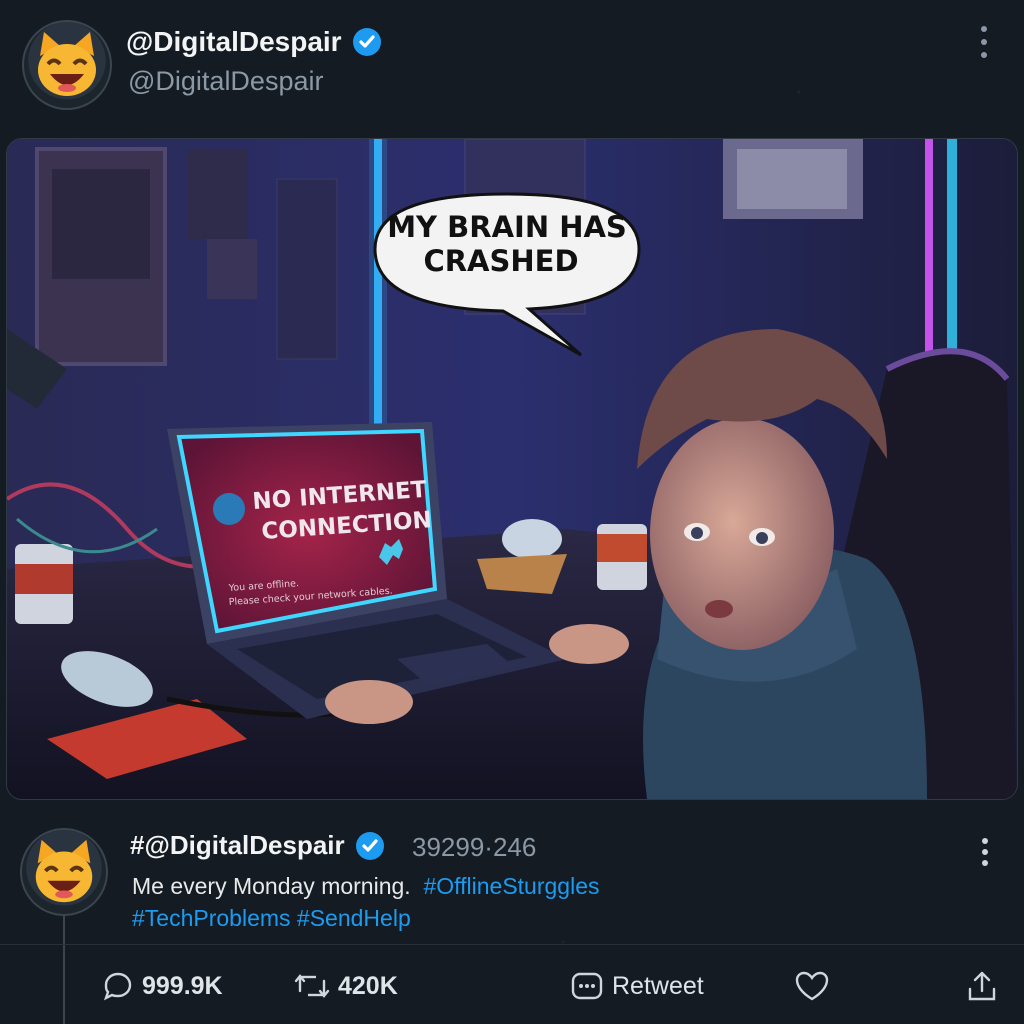 This screenshot has height=1024, width=1024. I want to click on like-icon, so click(812, 986).